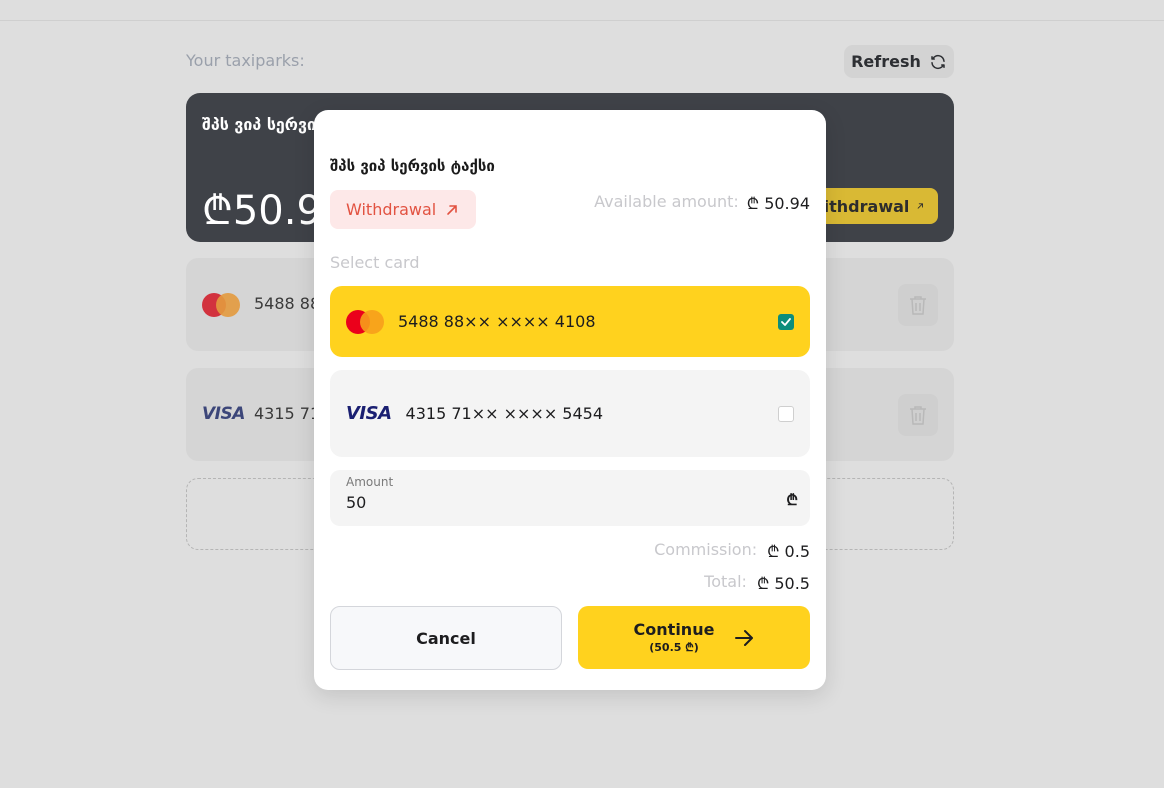  Describe the element at coordinates (245, 60) in the screenshot. I see `section-title: Your taxiparks:` at that location.